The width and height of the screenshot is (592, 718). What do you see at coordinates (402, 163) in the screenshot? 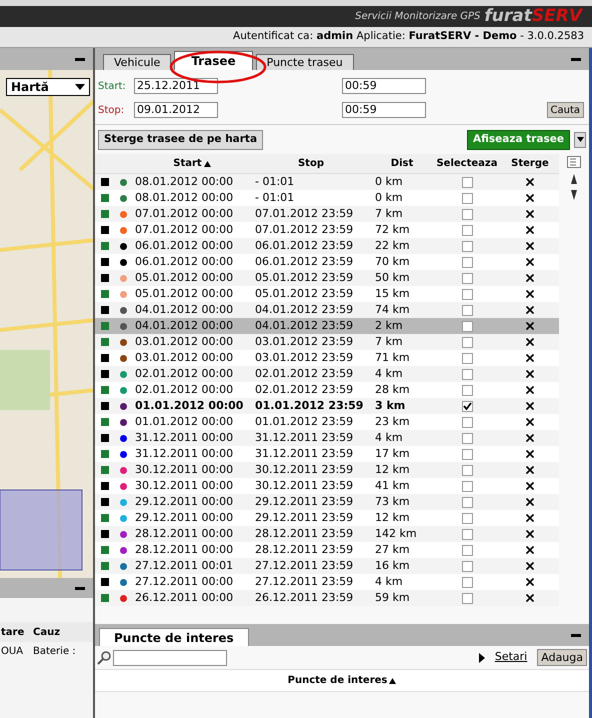
I see `column-header: Dist` at bounding box center [402, 163].